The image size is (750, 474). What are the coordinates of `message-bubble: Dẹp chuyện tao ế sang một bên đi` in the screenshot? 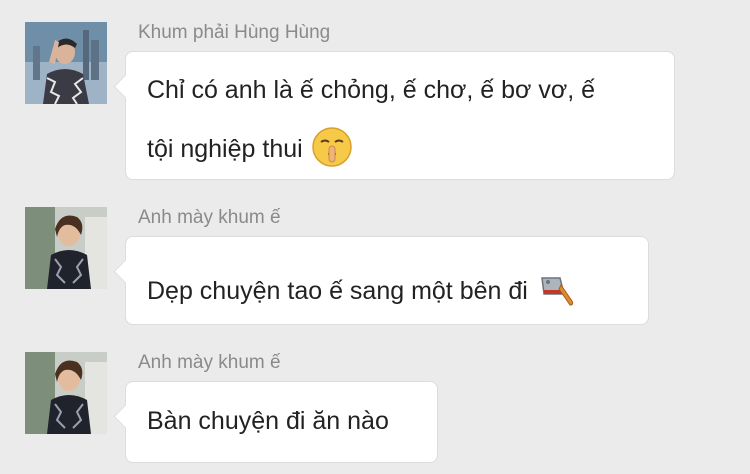 It's located at (387, 280).